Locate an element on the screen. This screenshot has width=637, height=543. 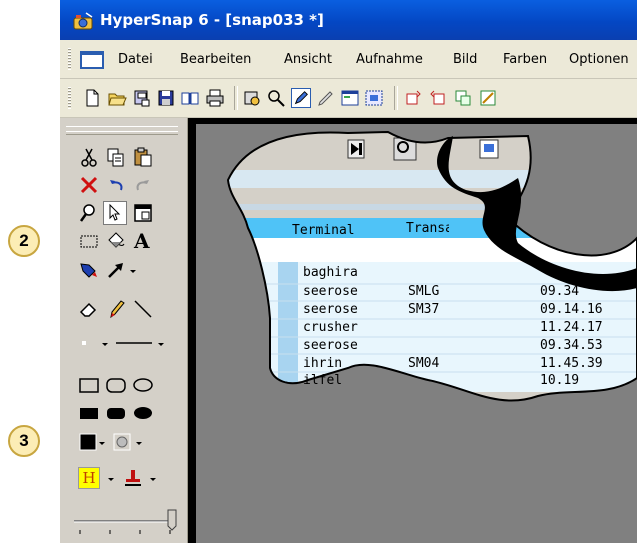
row-6-zeit: 11.45.39 is located at coordinates (571, 363).